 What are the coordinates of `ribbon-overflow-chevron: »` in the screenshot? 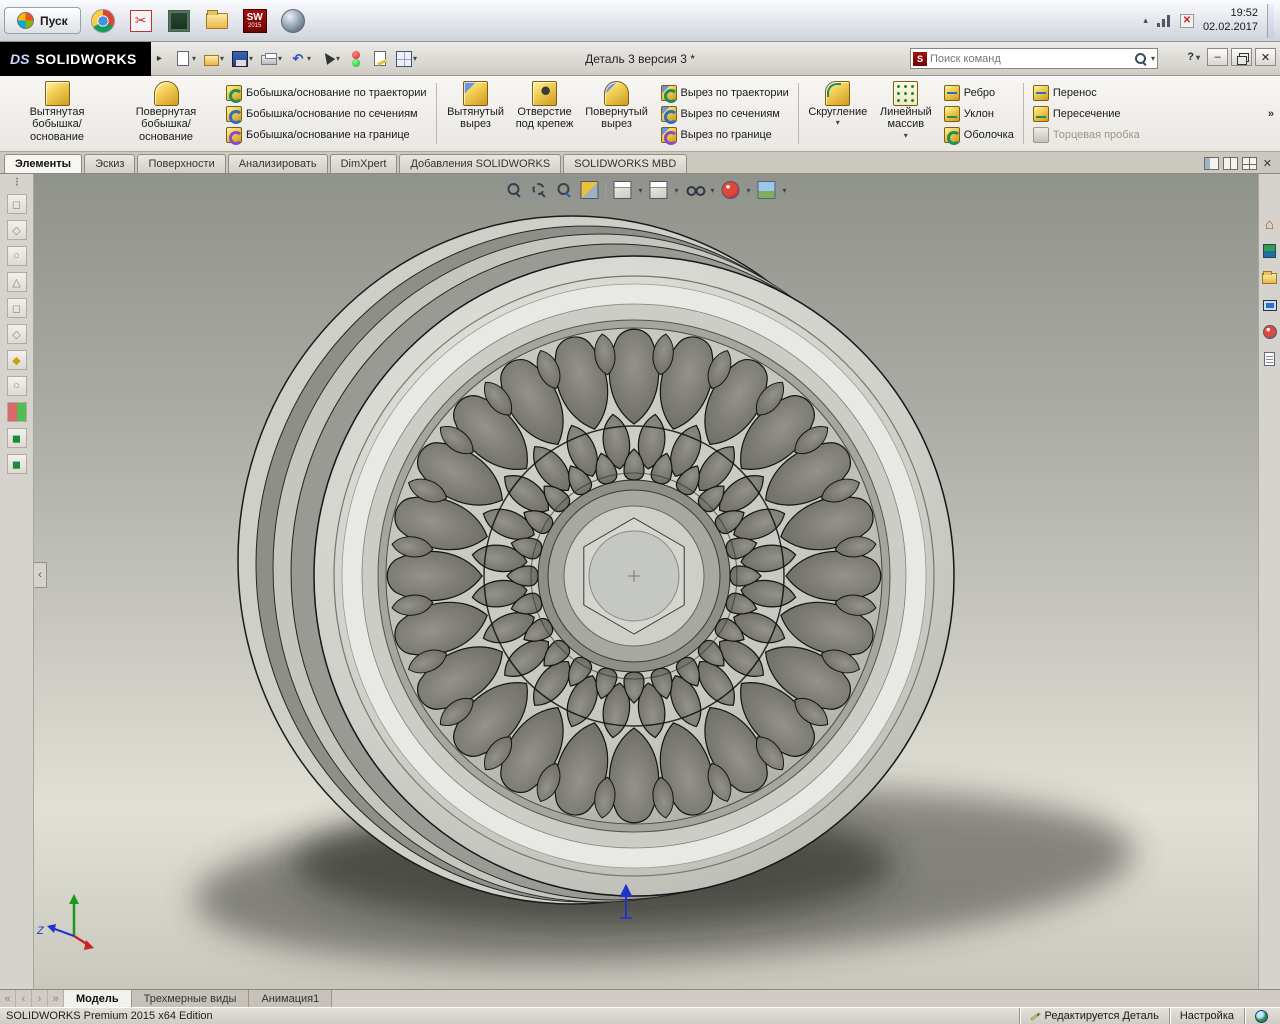 It's located at (1271, 114).